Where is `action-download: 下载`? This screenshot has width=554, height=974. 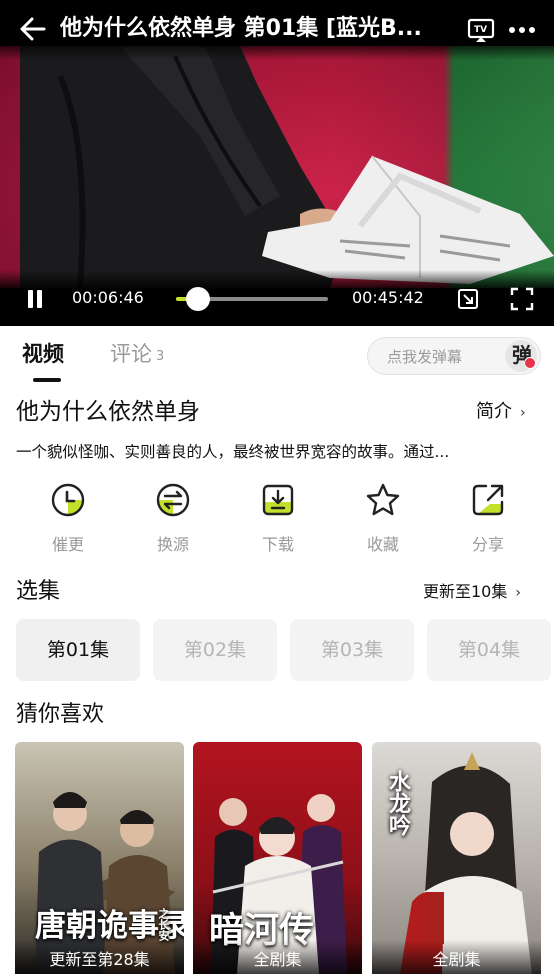
action-download: 下载 is located at coordinates (278, 520).